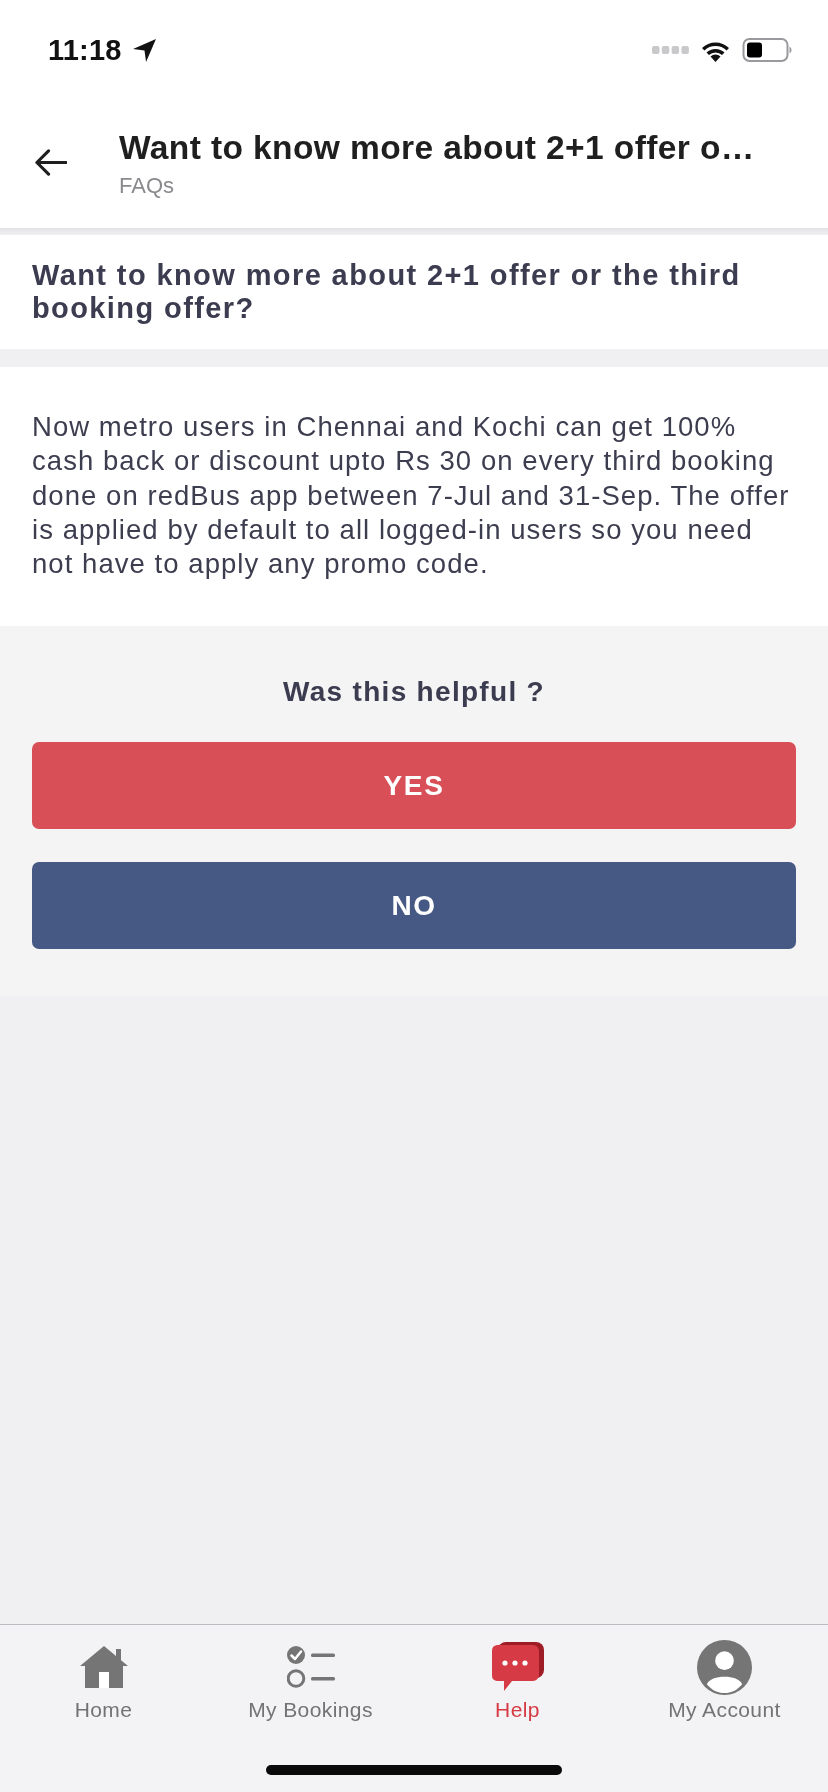 The width and height of the screenshot is (828, 1792). What do you see at coordinates (387, 292) in the screenshot?
I see `faq-question: Want to know more about 2+1 offer or the third booking offer?` at bounding box center [387, 292].